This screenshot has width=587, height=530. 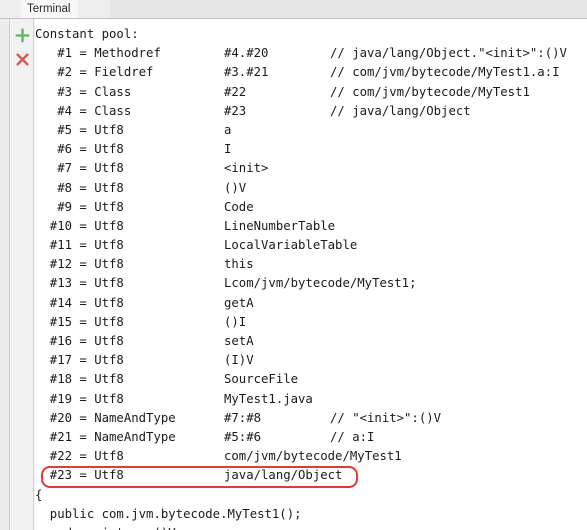 I want to click on constant-pool-entry-value: ()I, so click(x=235, y=321).